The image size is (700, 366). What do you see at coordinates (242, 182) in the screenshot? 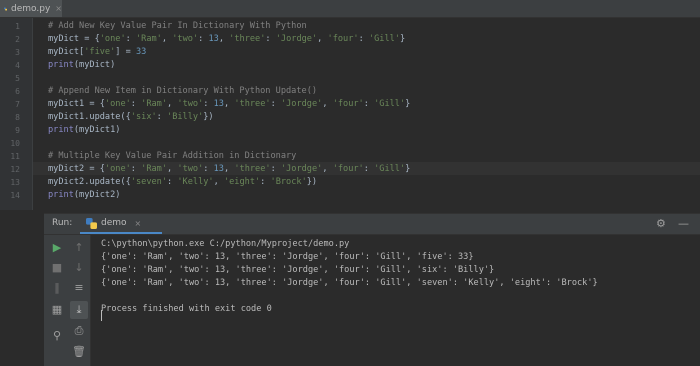
I see `code-token: 'eight'` at bounding box center [242, 182].